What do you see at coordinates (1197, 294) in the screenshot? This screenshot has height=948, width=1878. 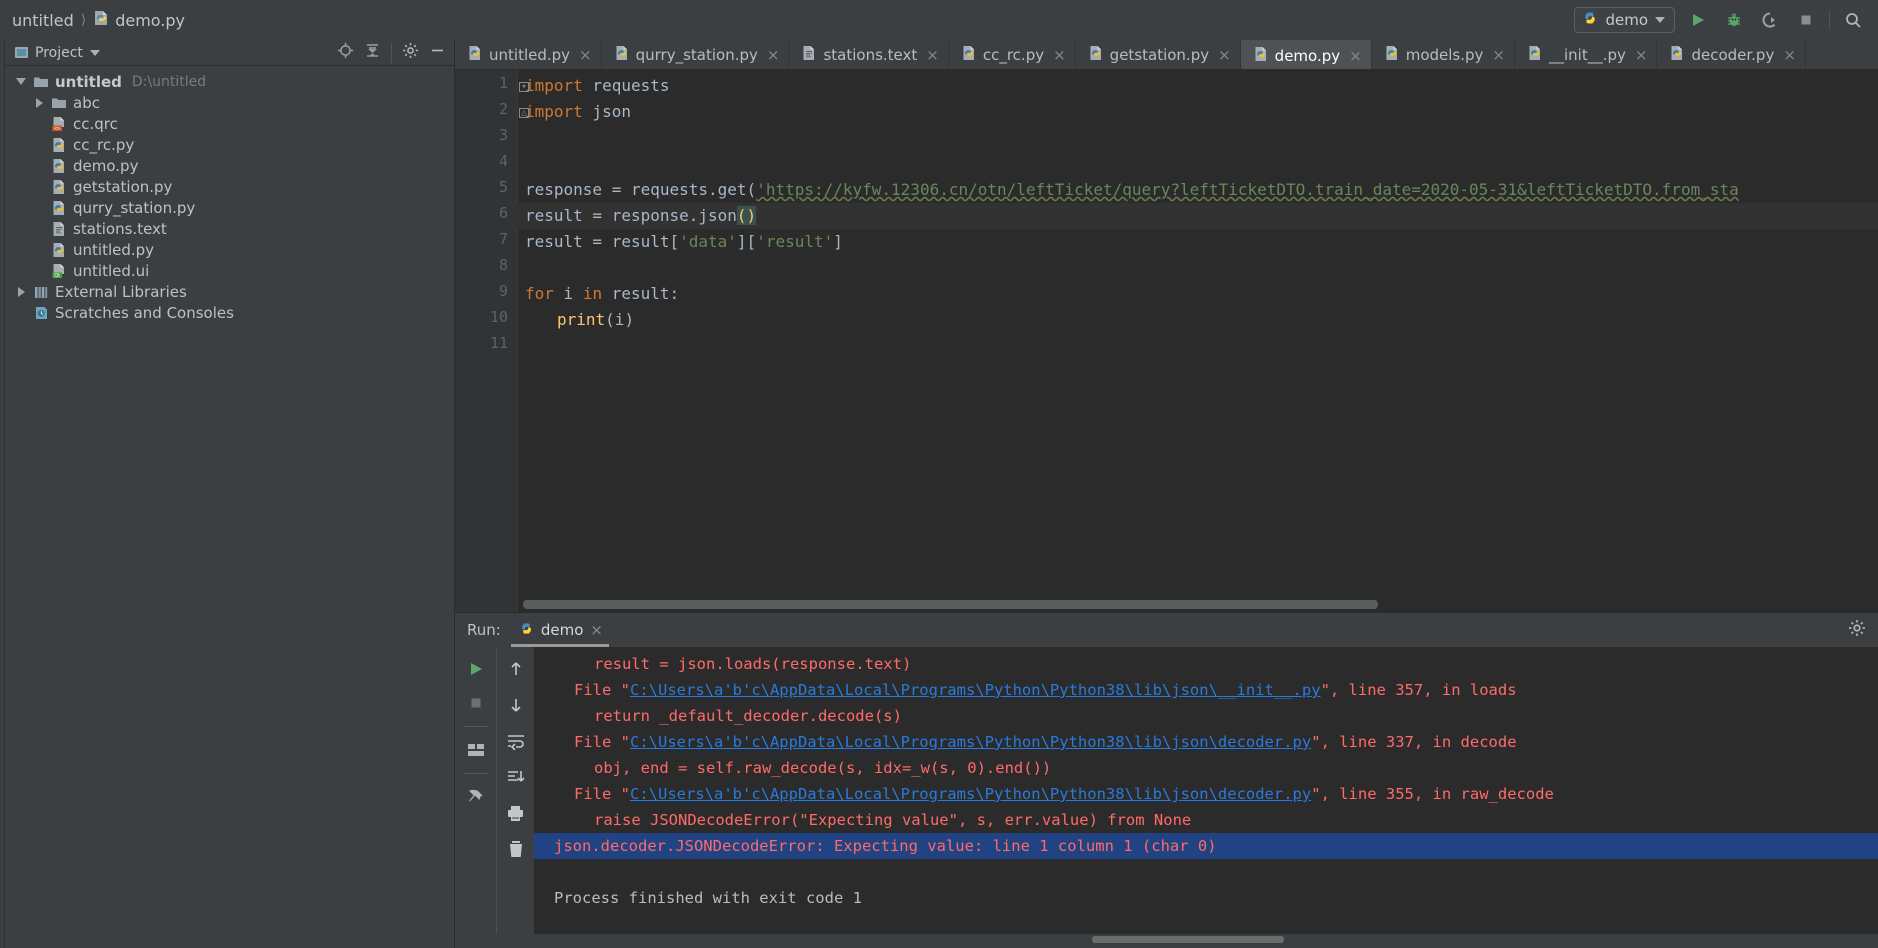 I see `code-line-9: for i in result:` at bounding box center [1197, 294].